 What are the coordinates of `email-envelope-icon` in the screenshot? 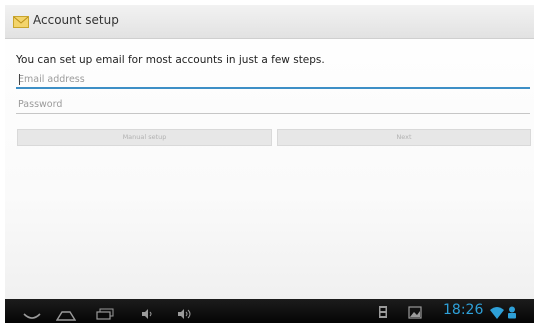 It's located at (21, 21).